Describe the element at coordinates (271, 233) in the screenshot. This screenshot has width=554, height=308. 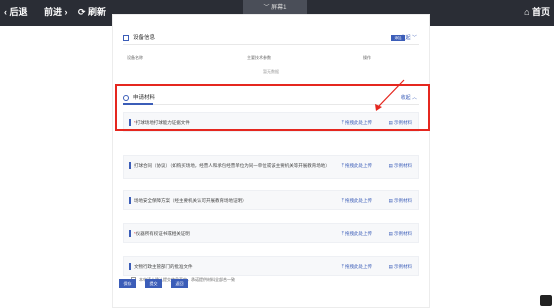
I see `material-item: *仪器所有权证书或相关证明 ⤒ 拖拽此处上传 ▤ 示例材料` at that location.